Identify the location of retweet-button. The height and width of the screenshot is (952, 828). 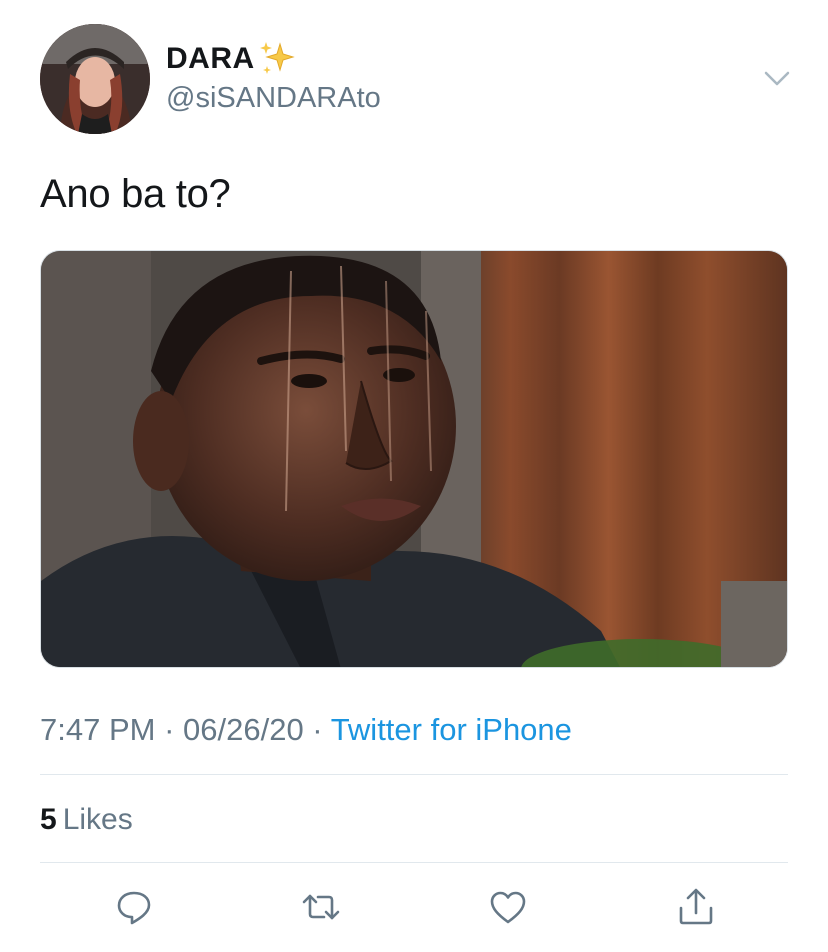
(321, 907).